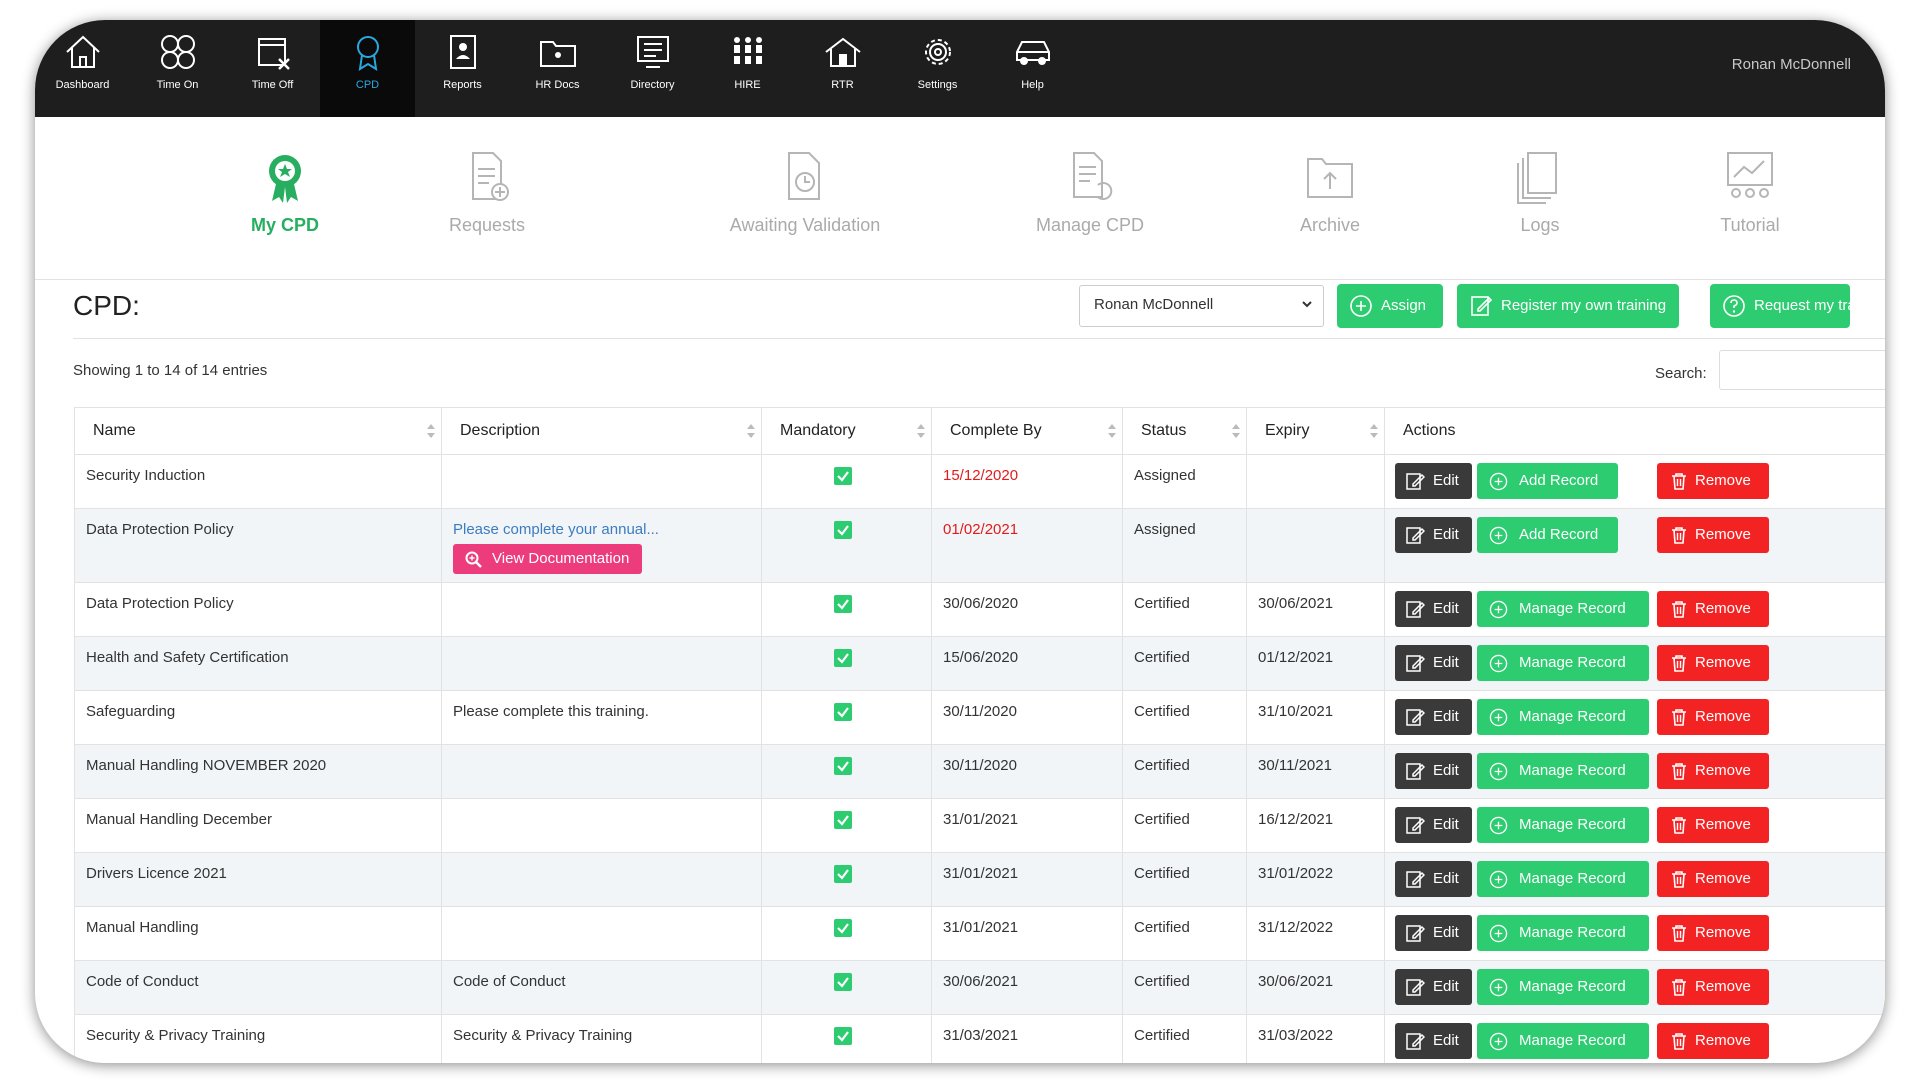 This screenshot has height=1080, width=1920. What do you see at coordinates (601, 431) in the screenshot?
I see `column-header-description: Description` at bounding box center [601, 431].